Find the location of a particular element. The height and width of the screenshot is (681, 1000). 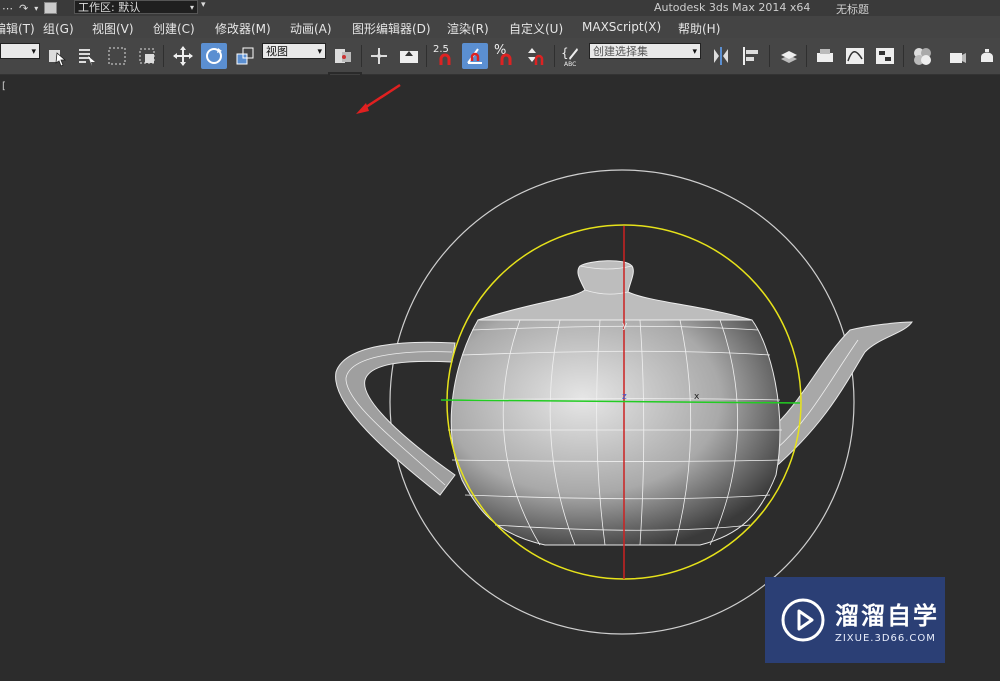

curve-editor-icon is located at coordinates (855, 56).